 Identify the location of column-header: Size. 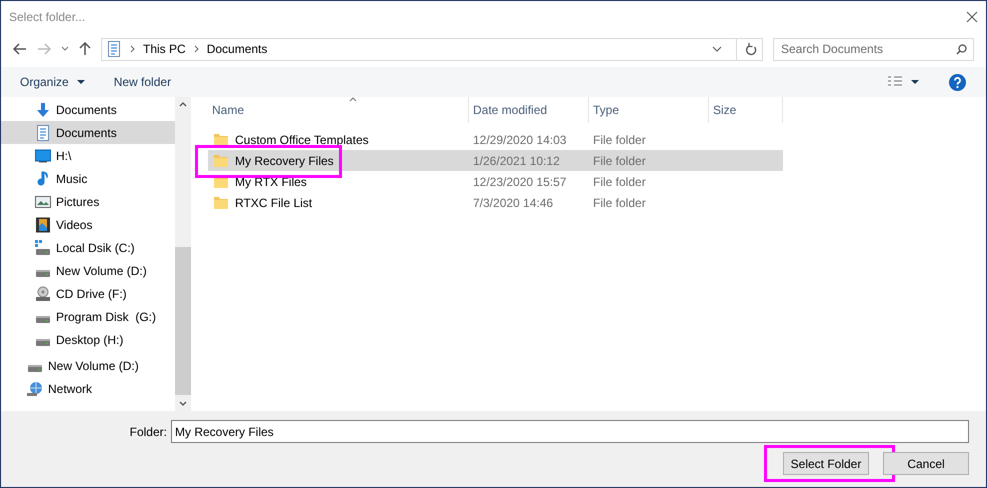
(746, 110).